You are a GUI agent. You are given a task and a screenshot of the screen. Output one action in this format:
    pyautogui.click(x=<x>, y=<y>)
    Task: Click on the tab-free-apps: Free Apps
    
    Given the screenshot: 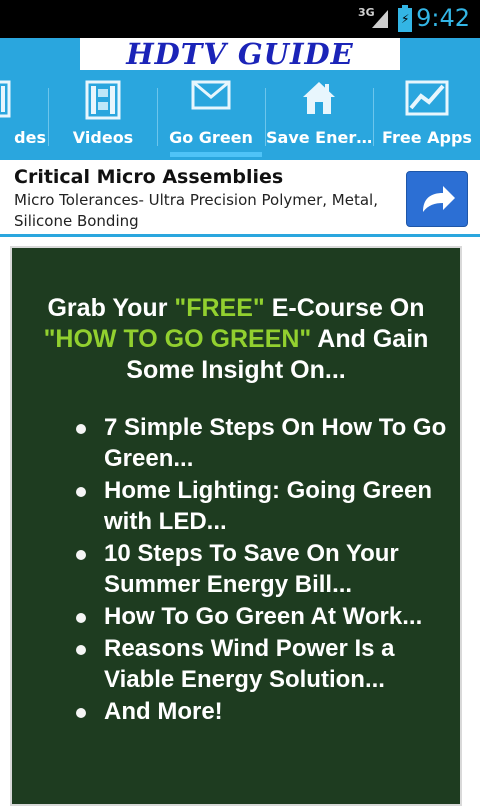 What is the action you would take?
    pyautogui.click(x=427, y=115)
    